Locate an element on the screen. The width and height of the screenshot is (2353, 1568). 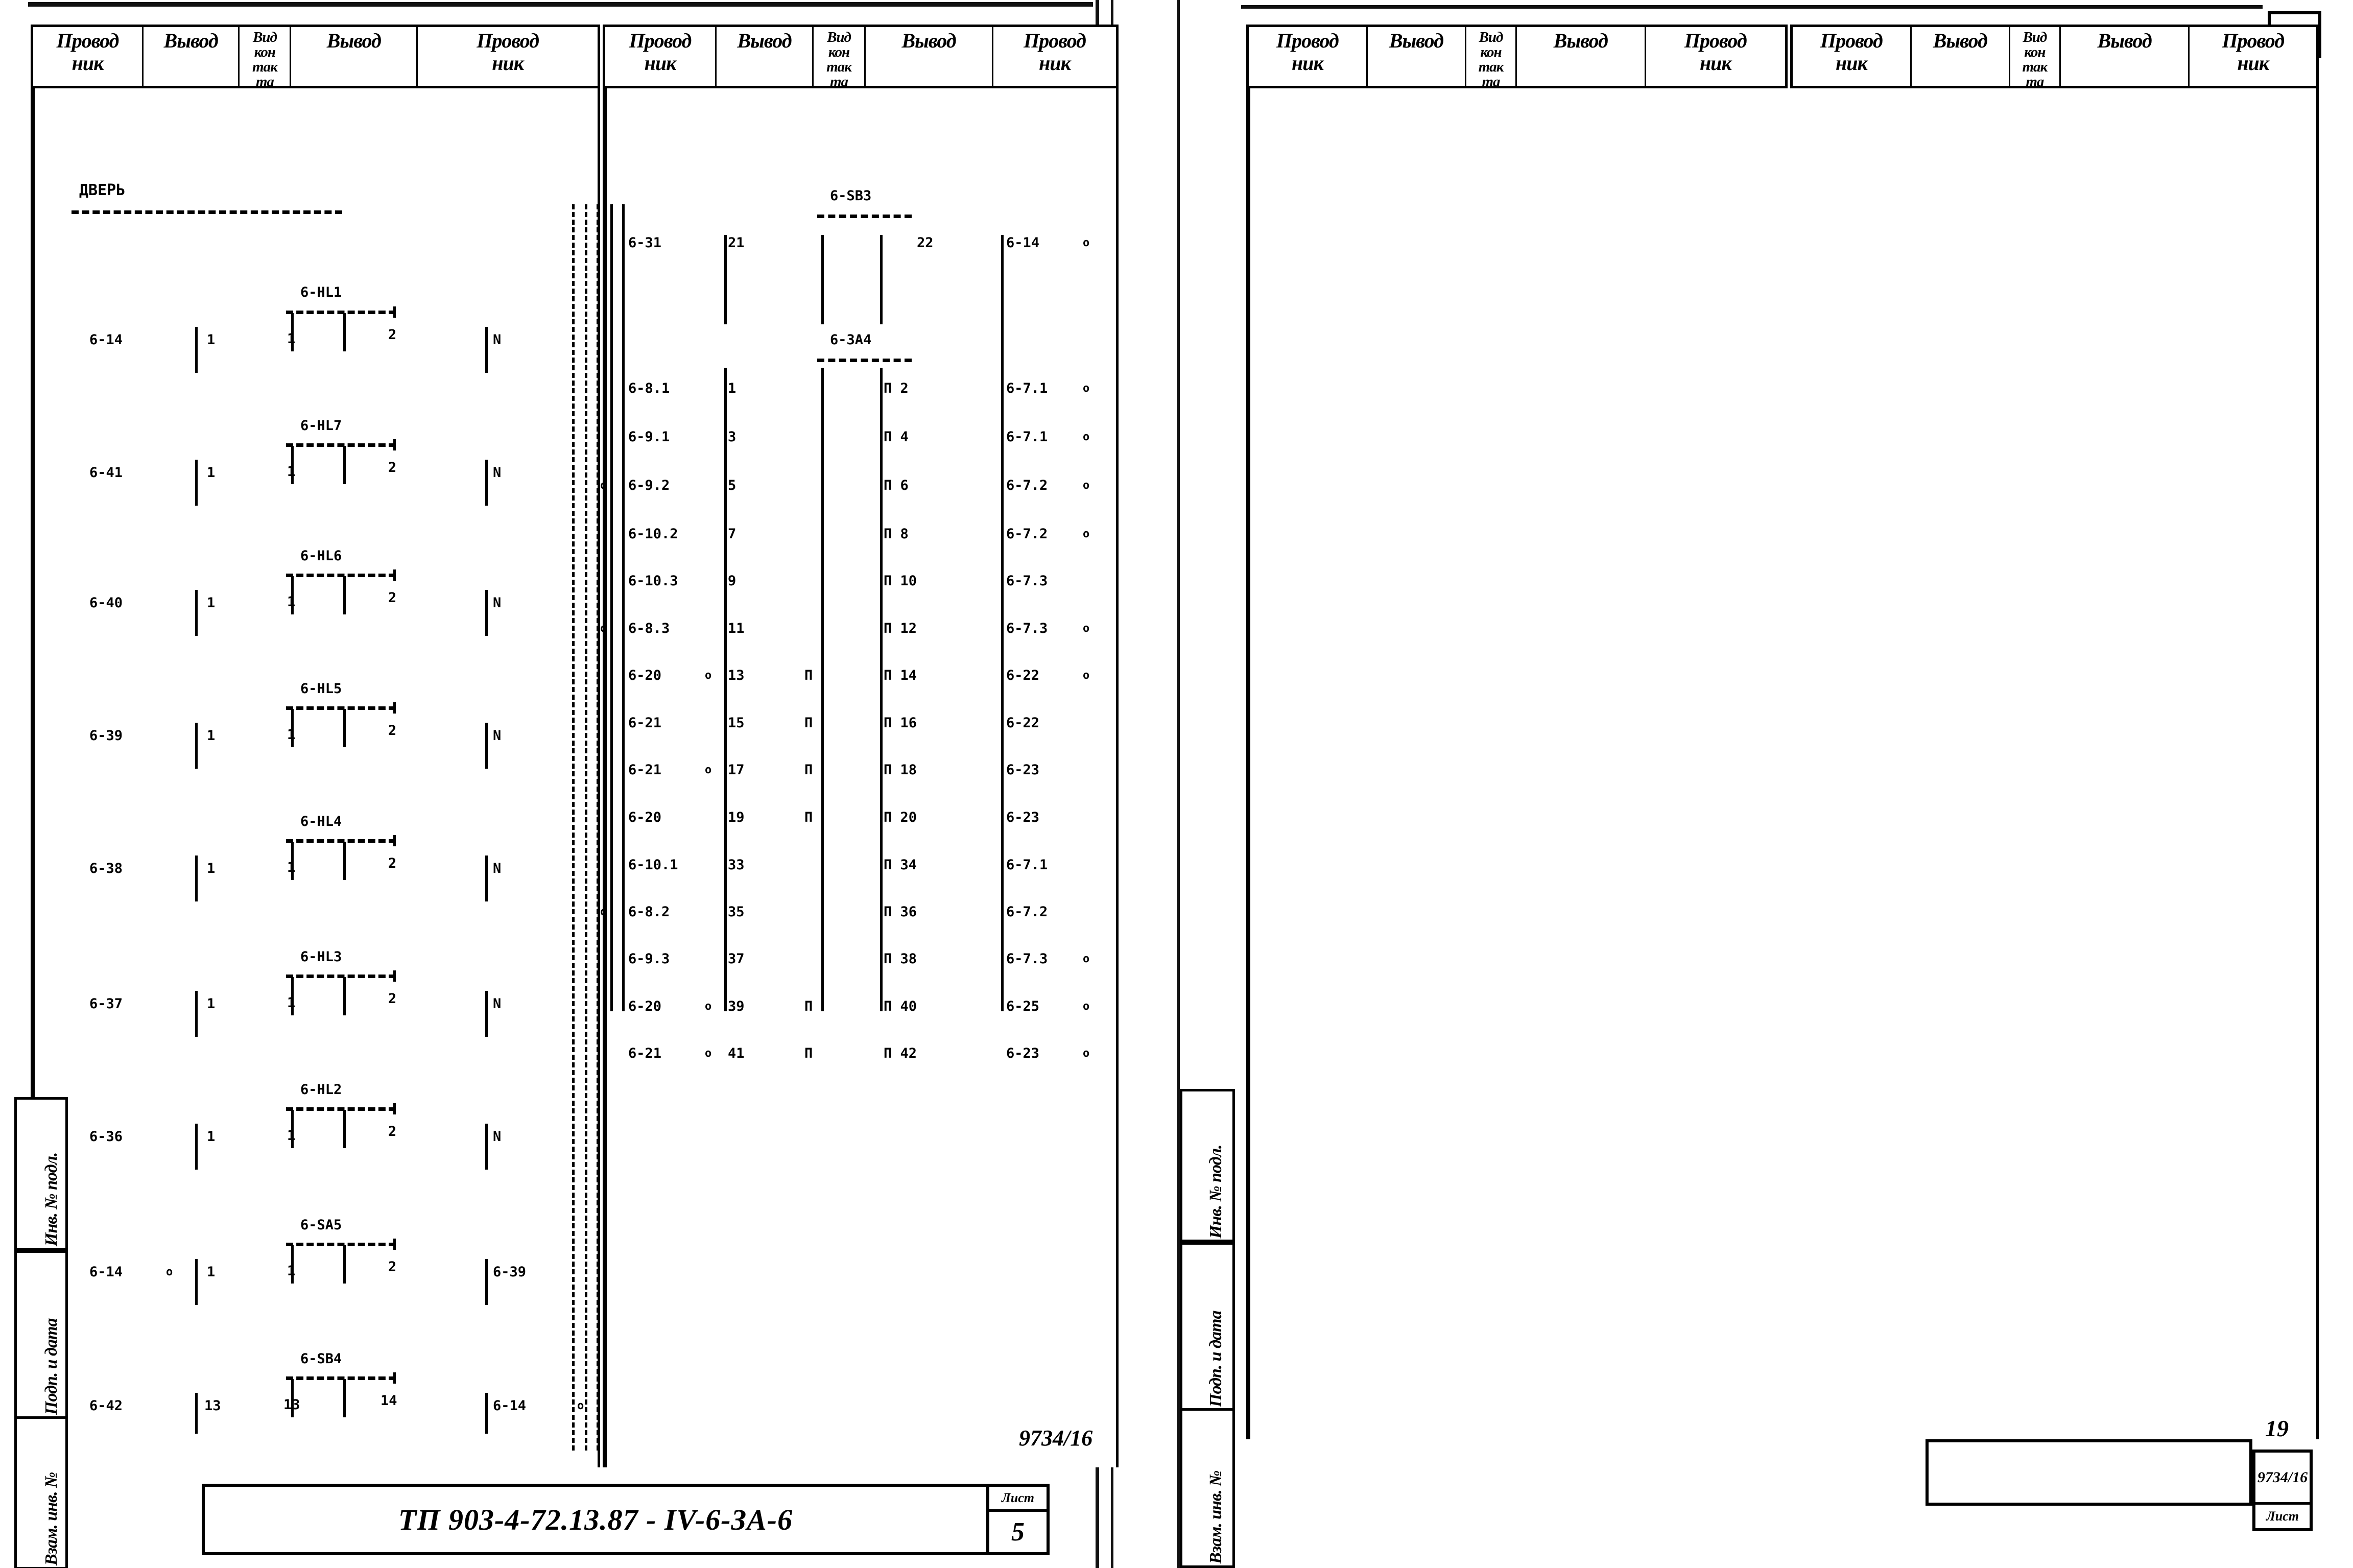
row-terminal-a: 21 is located at coordinates (736, 243).